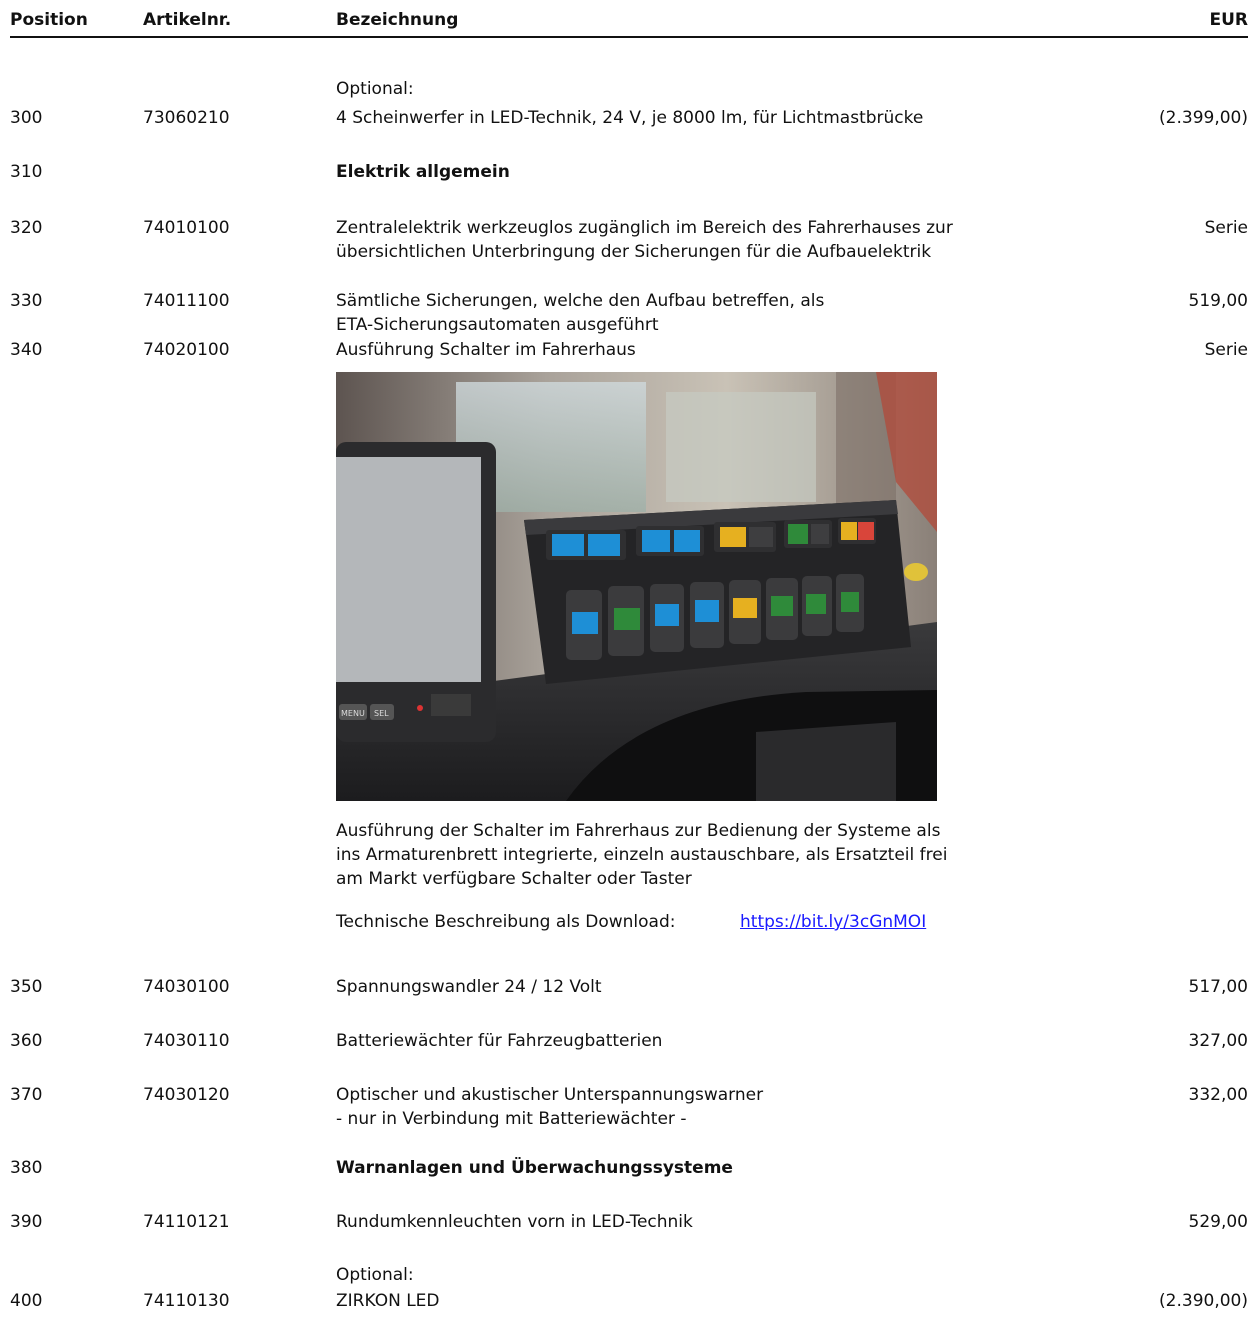 Image resolution: width=1252 pixels, height=1320 pixels. I want to click on price-350: 517,00, so click(1218, 987).